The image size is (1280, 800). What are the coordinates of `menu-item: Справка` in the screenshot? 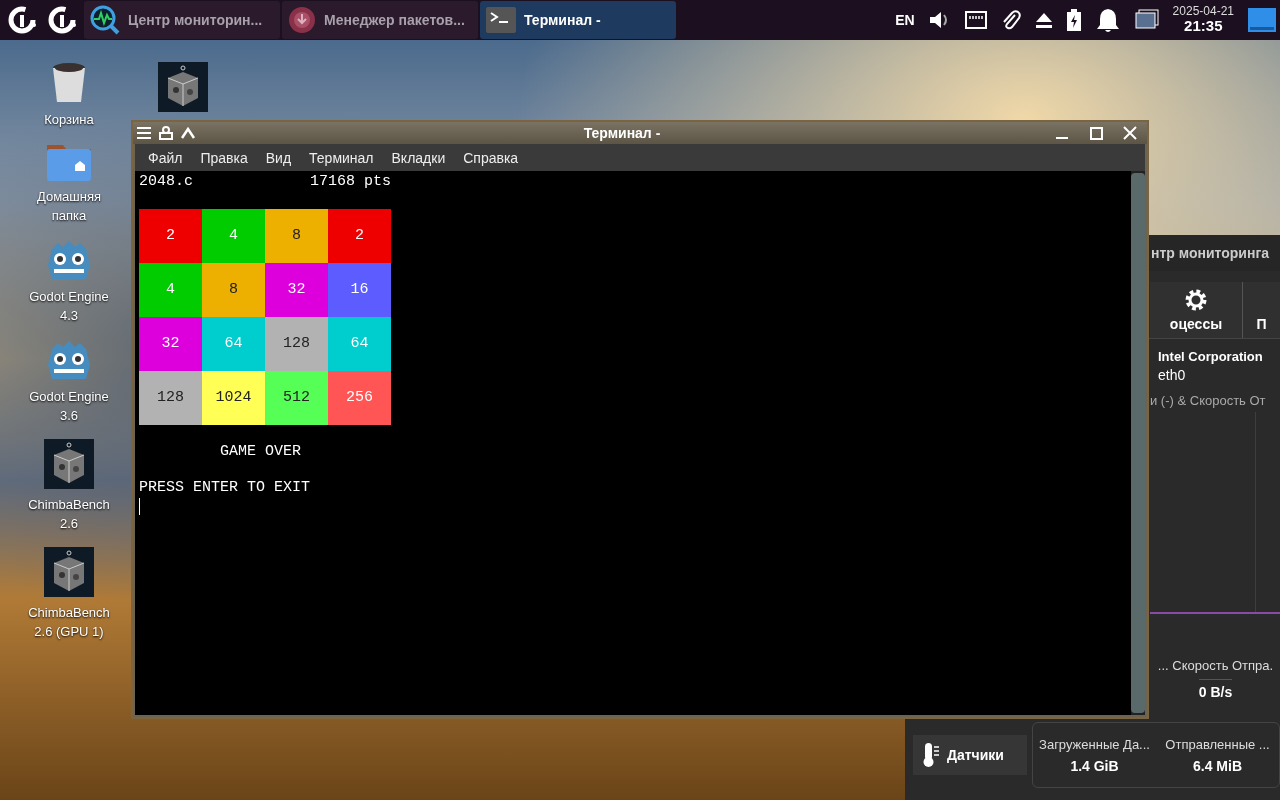 It's located at (491, 157).